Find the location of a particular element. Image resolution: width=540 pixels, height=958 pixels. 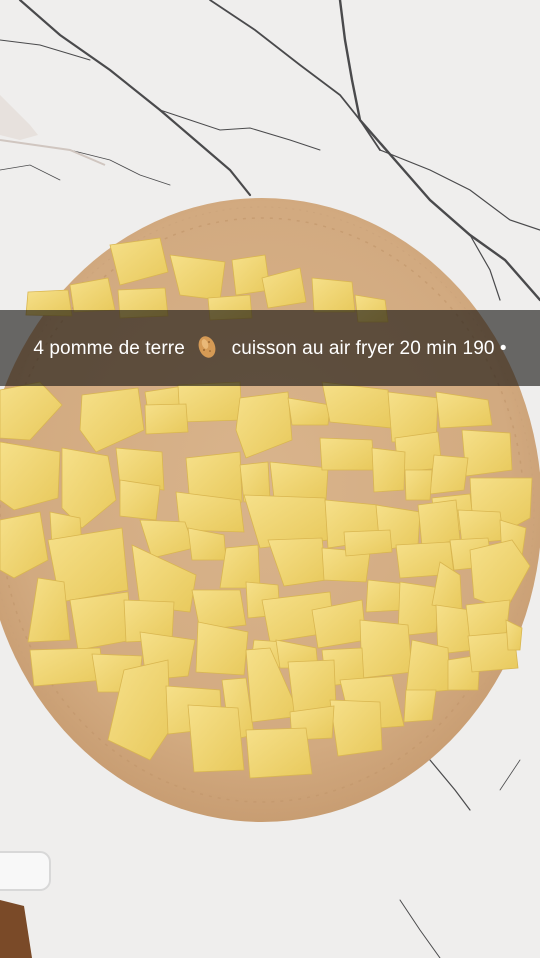

potato-emoji-icon is located at coordinates (207, 346).